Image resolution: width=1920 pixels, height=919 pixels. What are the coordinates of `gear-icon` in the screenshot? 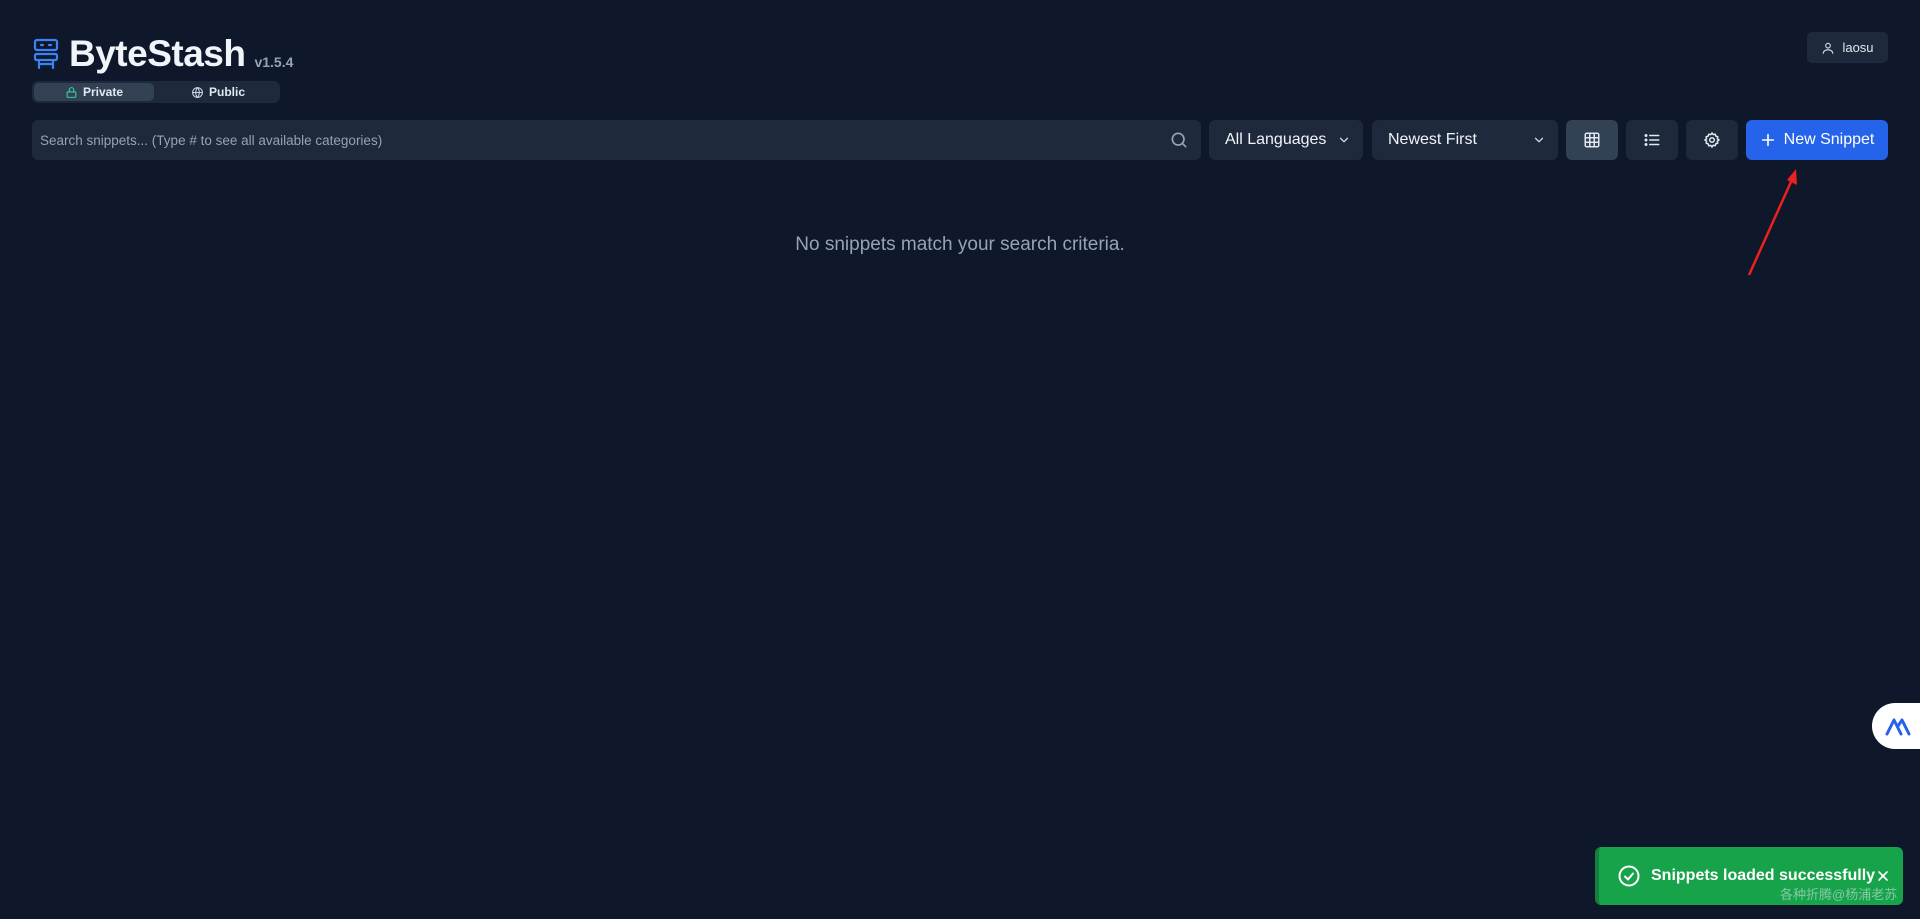 It's located at (1712, 140).